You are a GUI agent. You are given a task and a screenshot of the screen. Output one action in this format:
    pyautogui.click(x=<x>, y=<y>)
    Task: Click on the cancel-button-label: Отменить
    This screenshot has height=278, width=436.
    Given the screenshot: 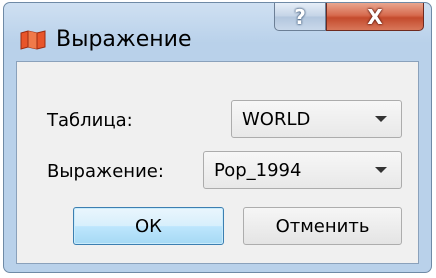 What is the action you would take?
    pyautogui.click(x=322, y=226)
    